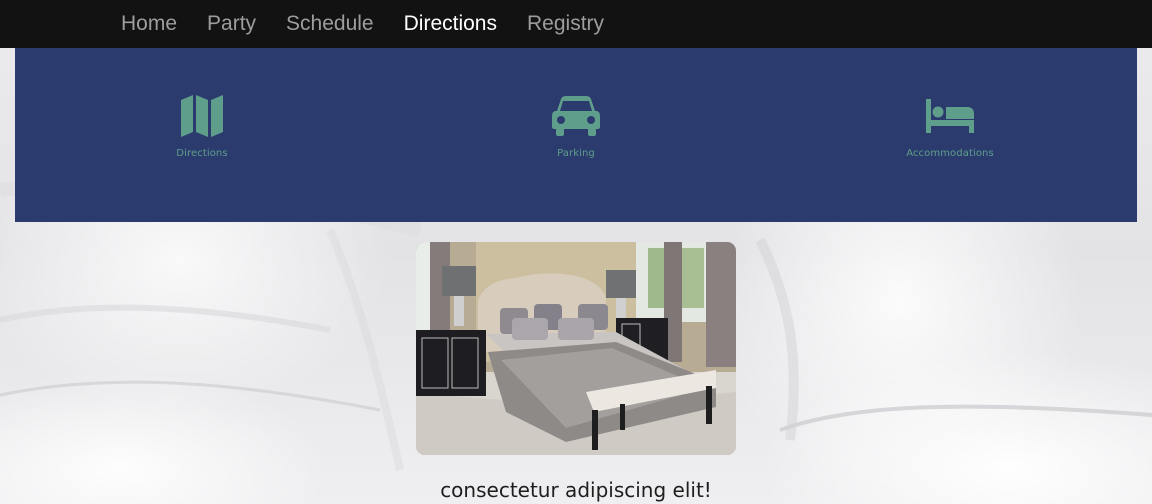 This screenshot has height=504, width=1152. What do you see at coordinates (576, 348) in the screenshot?
I see `bedroom-photo` at bounding box center [576, 348].